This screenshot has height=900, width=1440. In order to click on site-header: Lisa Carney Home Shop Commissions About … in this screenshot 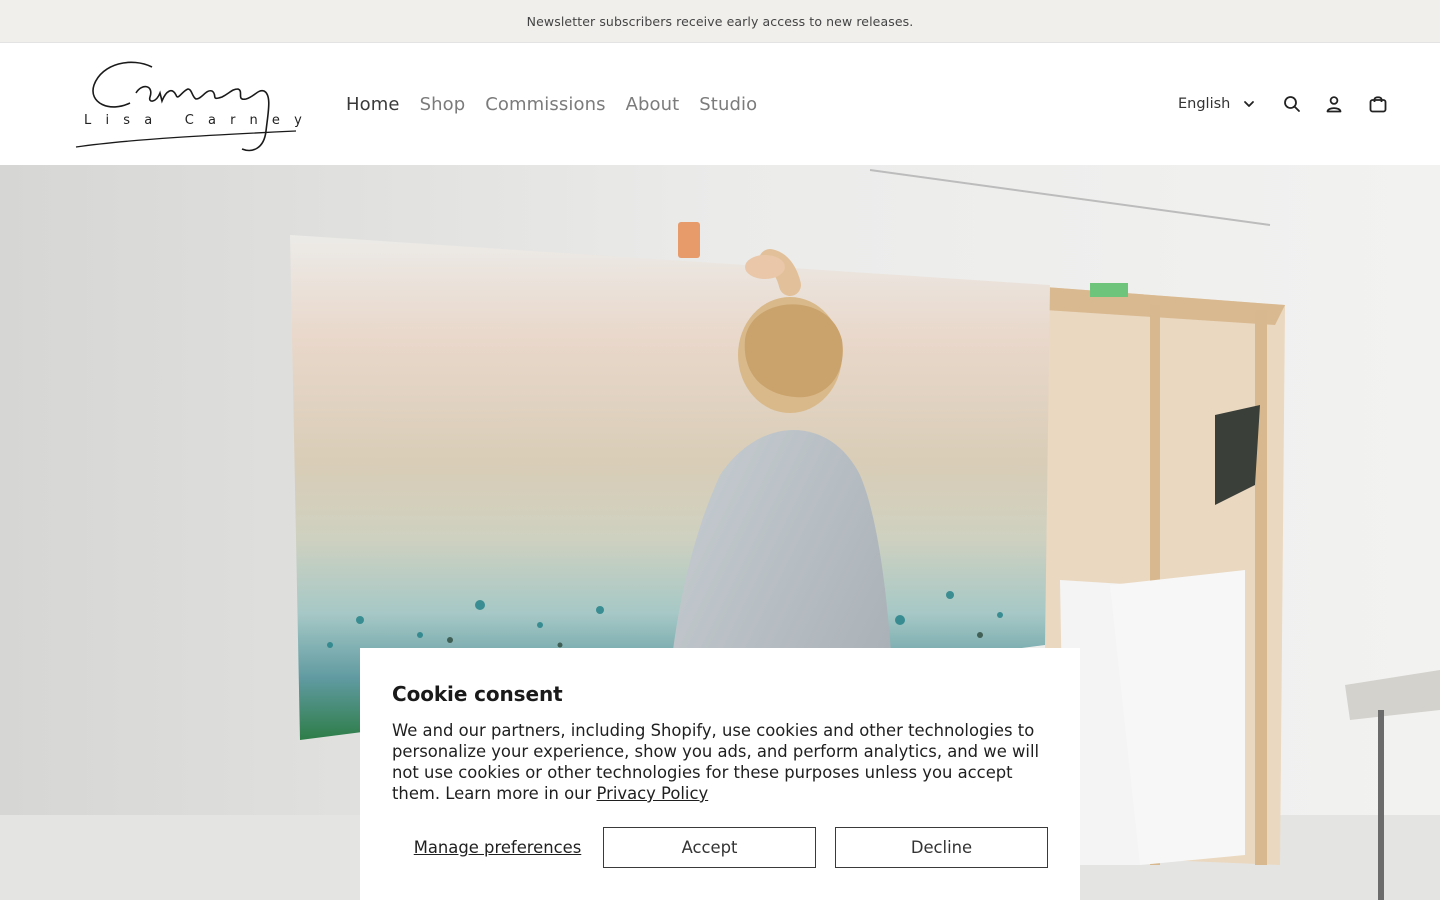, I will do `click(720, 104)`.